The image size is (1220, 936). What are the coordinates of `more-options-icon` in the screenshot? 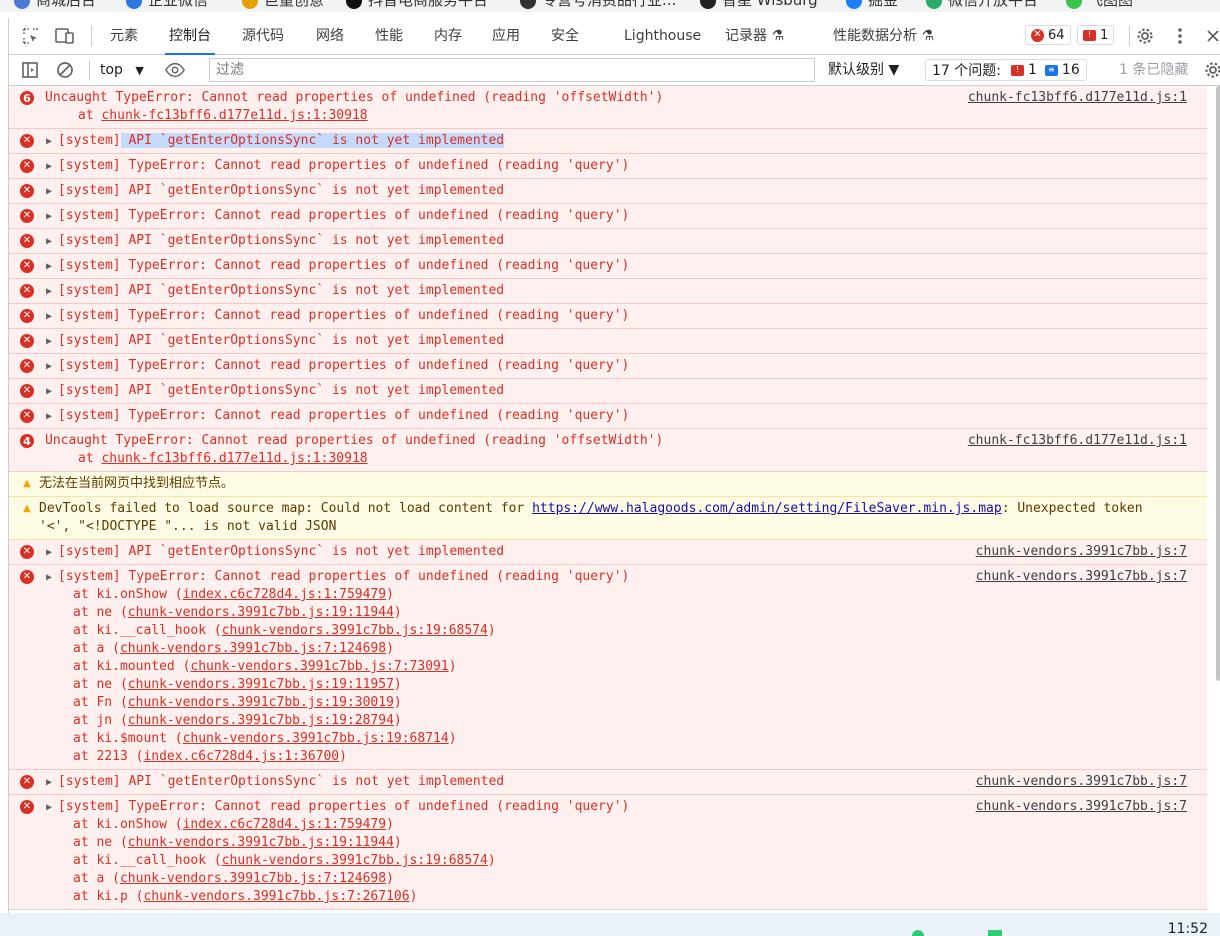 It's located at (1180, 36).